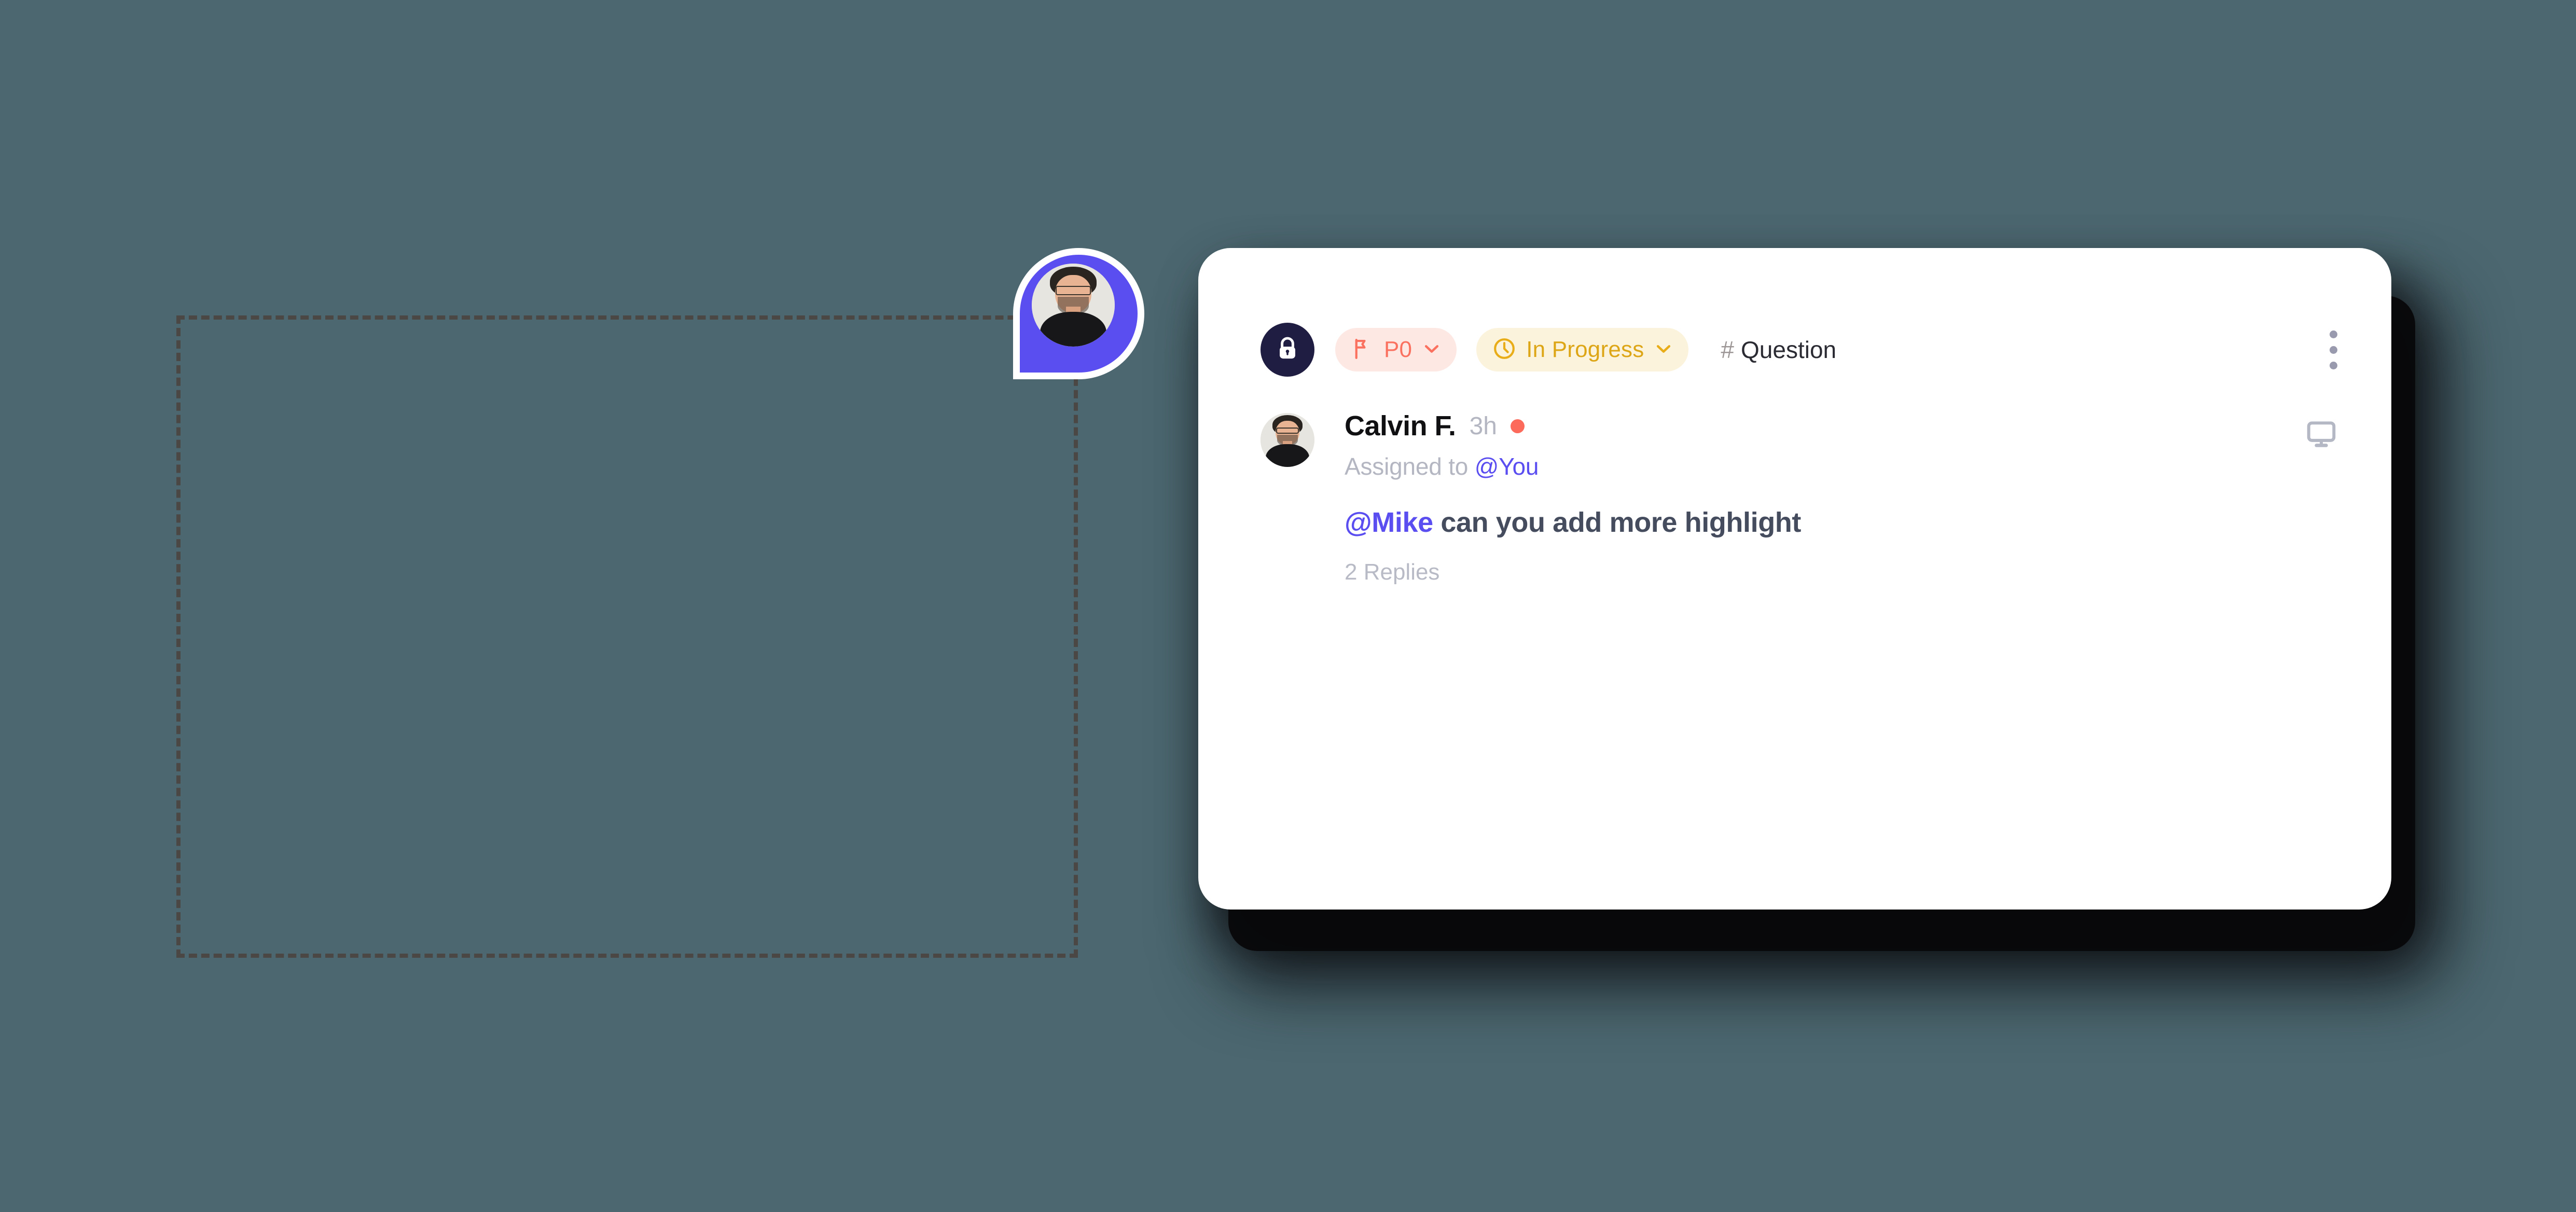 The width and height of the screenshot is (2576, 1212). I want to click on status-badge, so click(1517, 426).